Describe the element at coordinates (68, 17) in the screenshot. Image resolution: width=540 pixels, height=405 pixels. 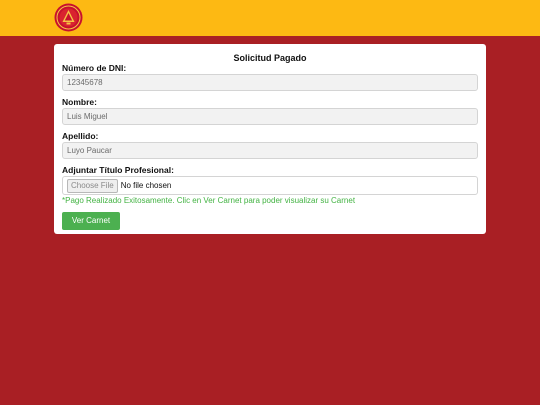
I see `institution-seal-icon` at that location.